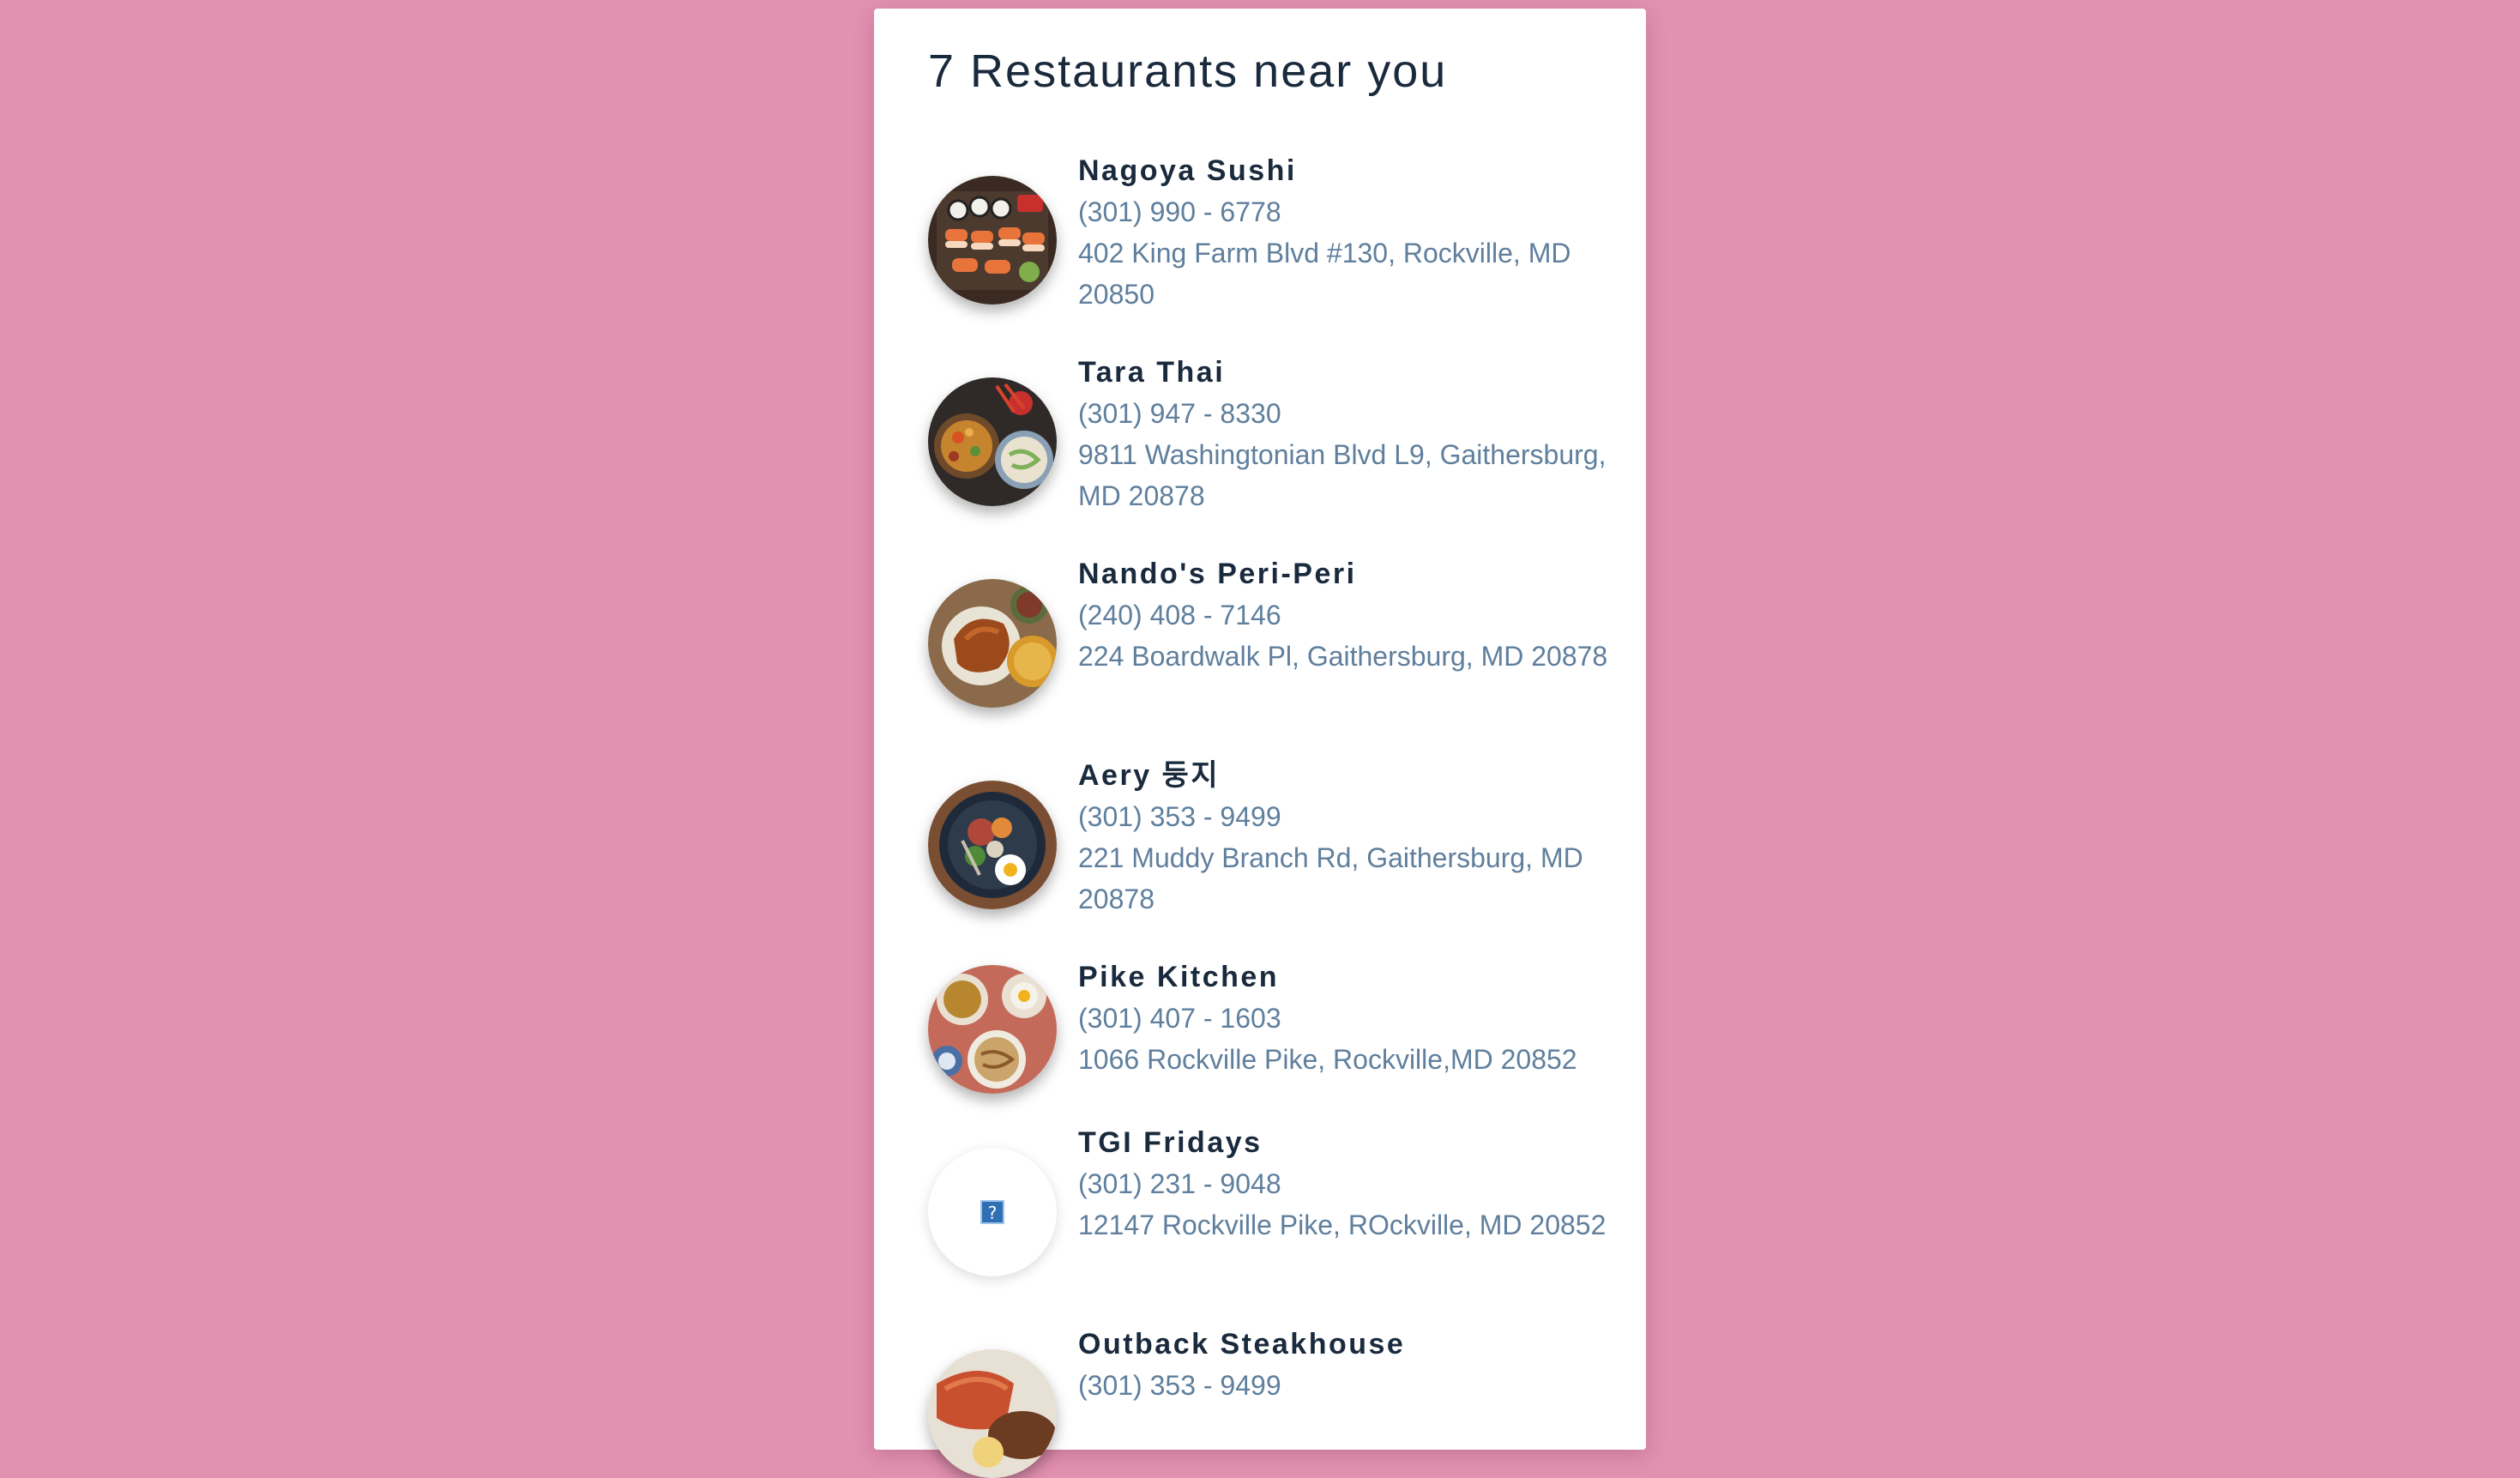 The height and width of the screenshot is (1478, 2520). I want to click on restaurant-photo: ?, so click(993, 1212).